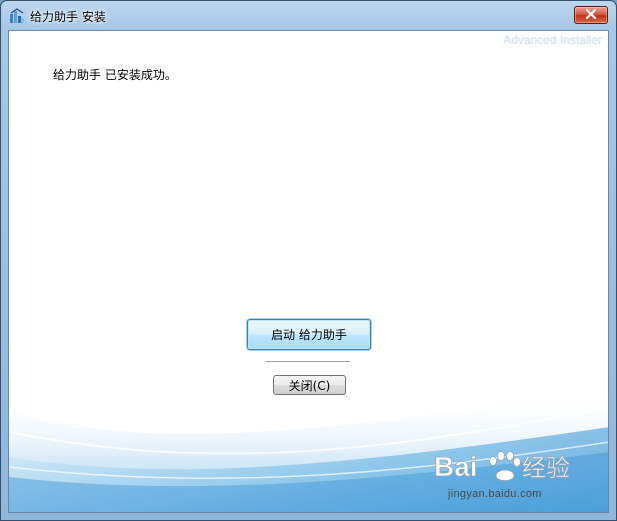 The image size is (617, 521). I want to click on close-icon, so click(591, 15).